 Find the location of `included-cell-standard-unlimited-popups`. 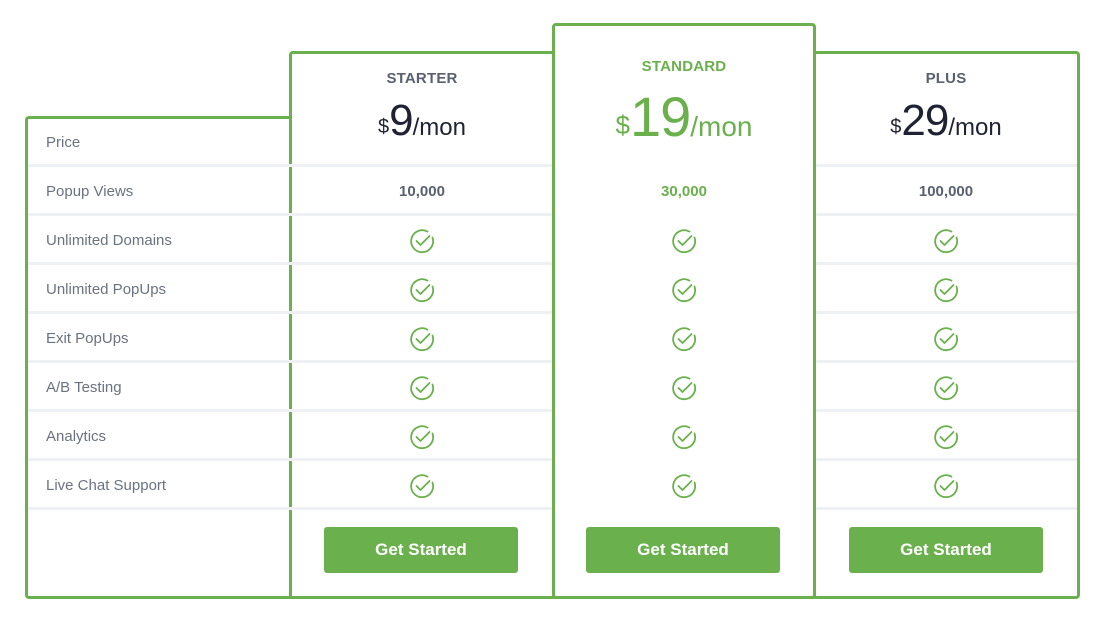

included-cell-standard-unlimited-popups is located at coordinates (684, 289).